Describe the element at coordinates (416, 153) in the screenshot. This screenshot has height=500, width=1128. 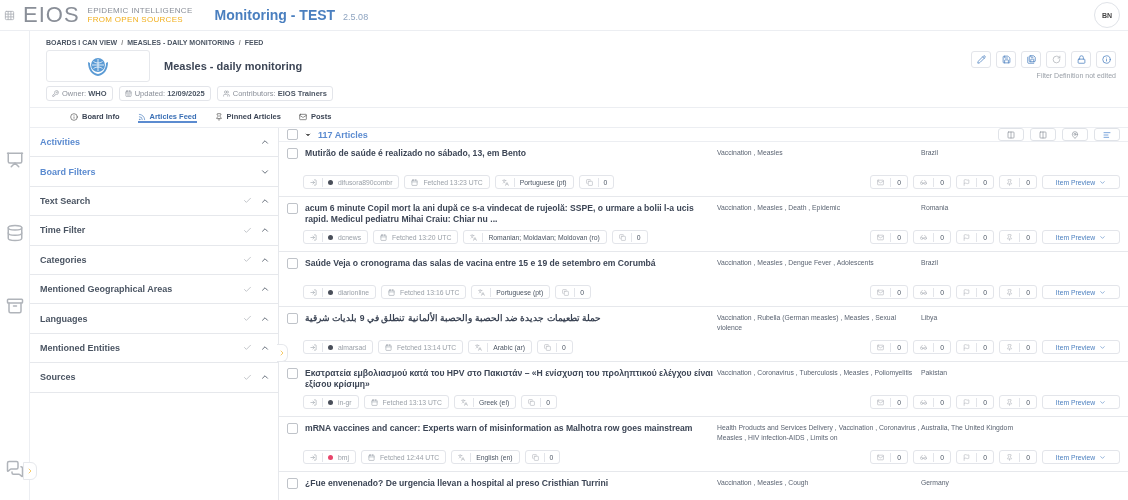
I see `article-title: Mutirão de saúde é realizado no sábado, 13, em Bento` at that location.